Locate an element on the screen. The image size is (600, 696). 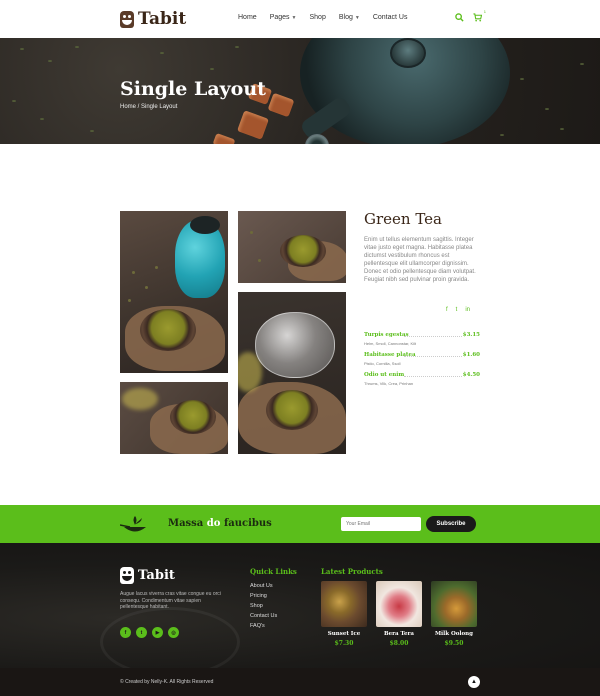
nav-label: Contact Us is located at coordinates (390, 17).